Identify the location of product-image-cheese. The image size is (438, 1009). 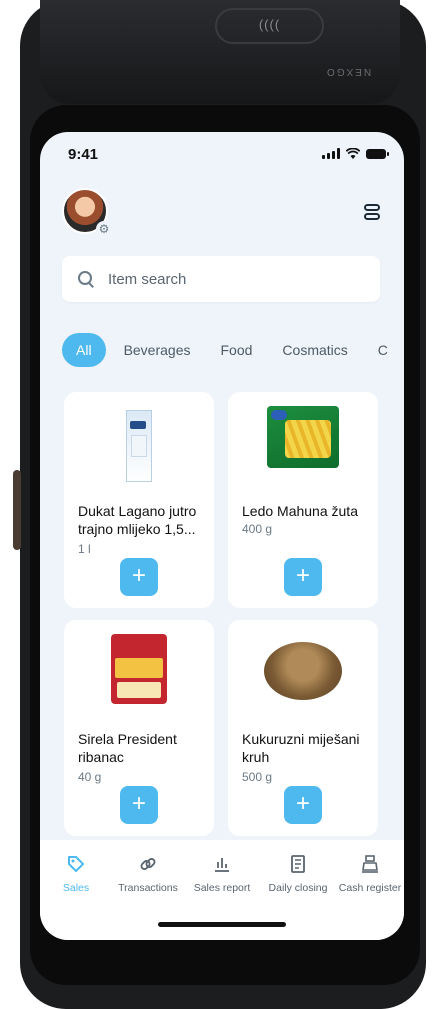
(139, 674).